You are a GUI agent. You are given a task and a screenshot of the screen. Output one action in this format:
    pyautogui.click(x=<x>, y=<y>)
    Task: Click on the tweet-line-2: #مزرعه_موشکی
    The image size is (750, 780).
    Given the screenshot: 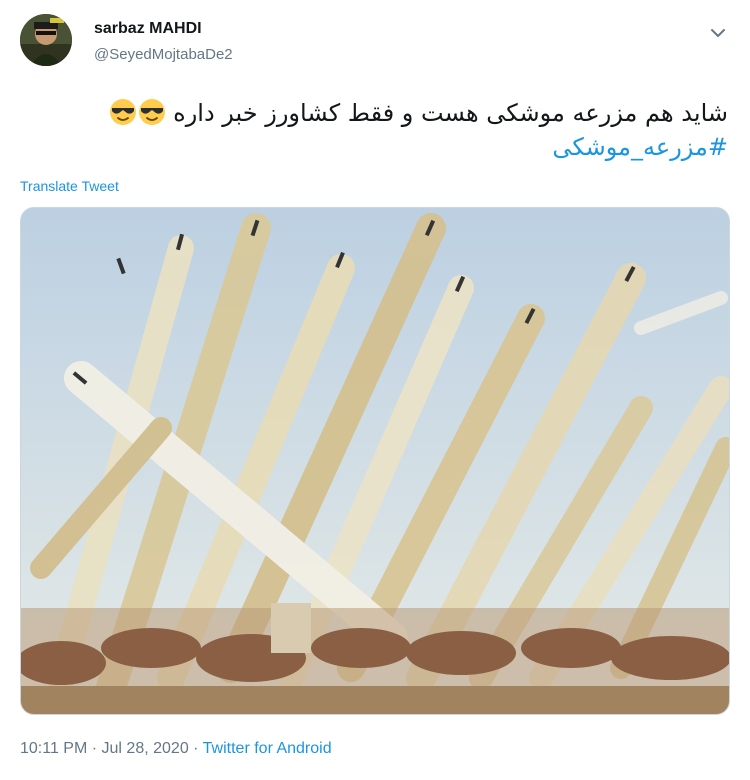 What is the action you would take?
    pyautogui.click(x=378, y=147)
    